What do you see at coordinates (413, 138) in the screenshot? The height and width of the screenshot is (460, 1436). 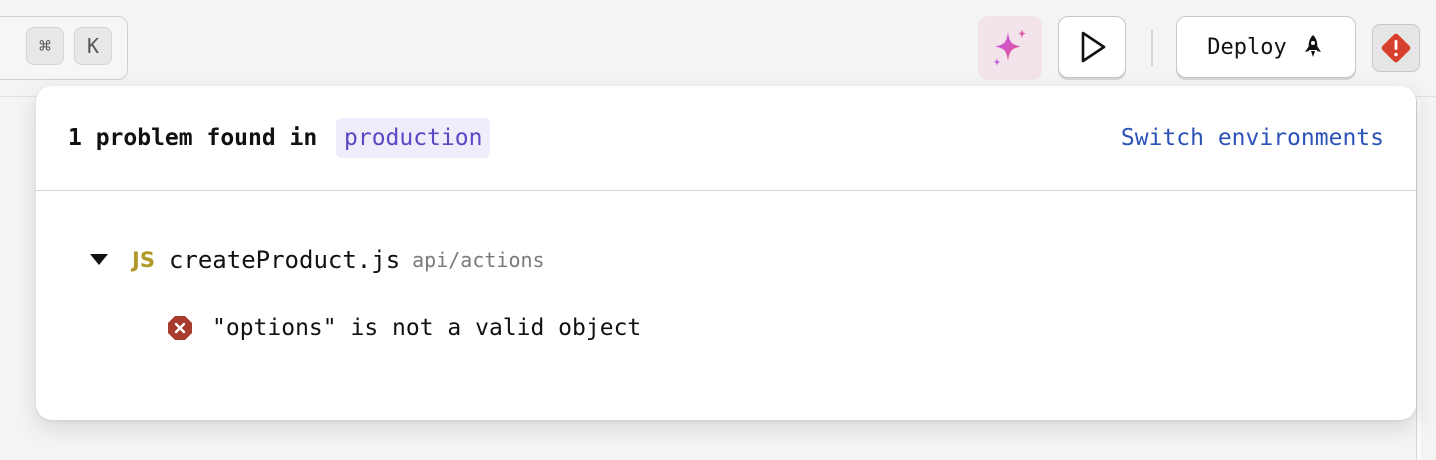 I see `environment-badge: production` at bounding box center [413, 138].